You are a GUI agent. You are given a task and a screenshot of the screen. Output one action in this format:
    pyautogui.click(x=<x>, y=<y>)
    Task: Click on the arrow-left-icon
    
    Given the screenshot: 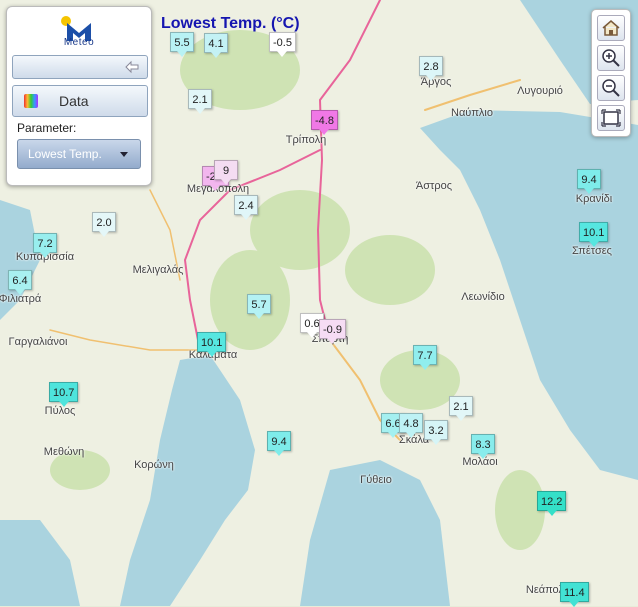 What is the action you would take?
    pyautogui.click(x=132, y=67)
    